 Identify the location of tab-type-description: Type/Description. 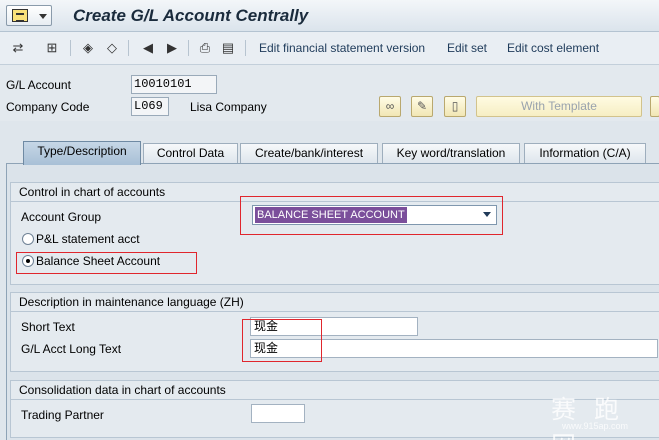
(82, 153).